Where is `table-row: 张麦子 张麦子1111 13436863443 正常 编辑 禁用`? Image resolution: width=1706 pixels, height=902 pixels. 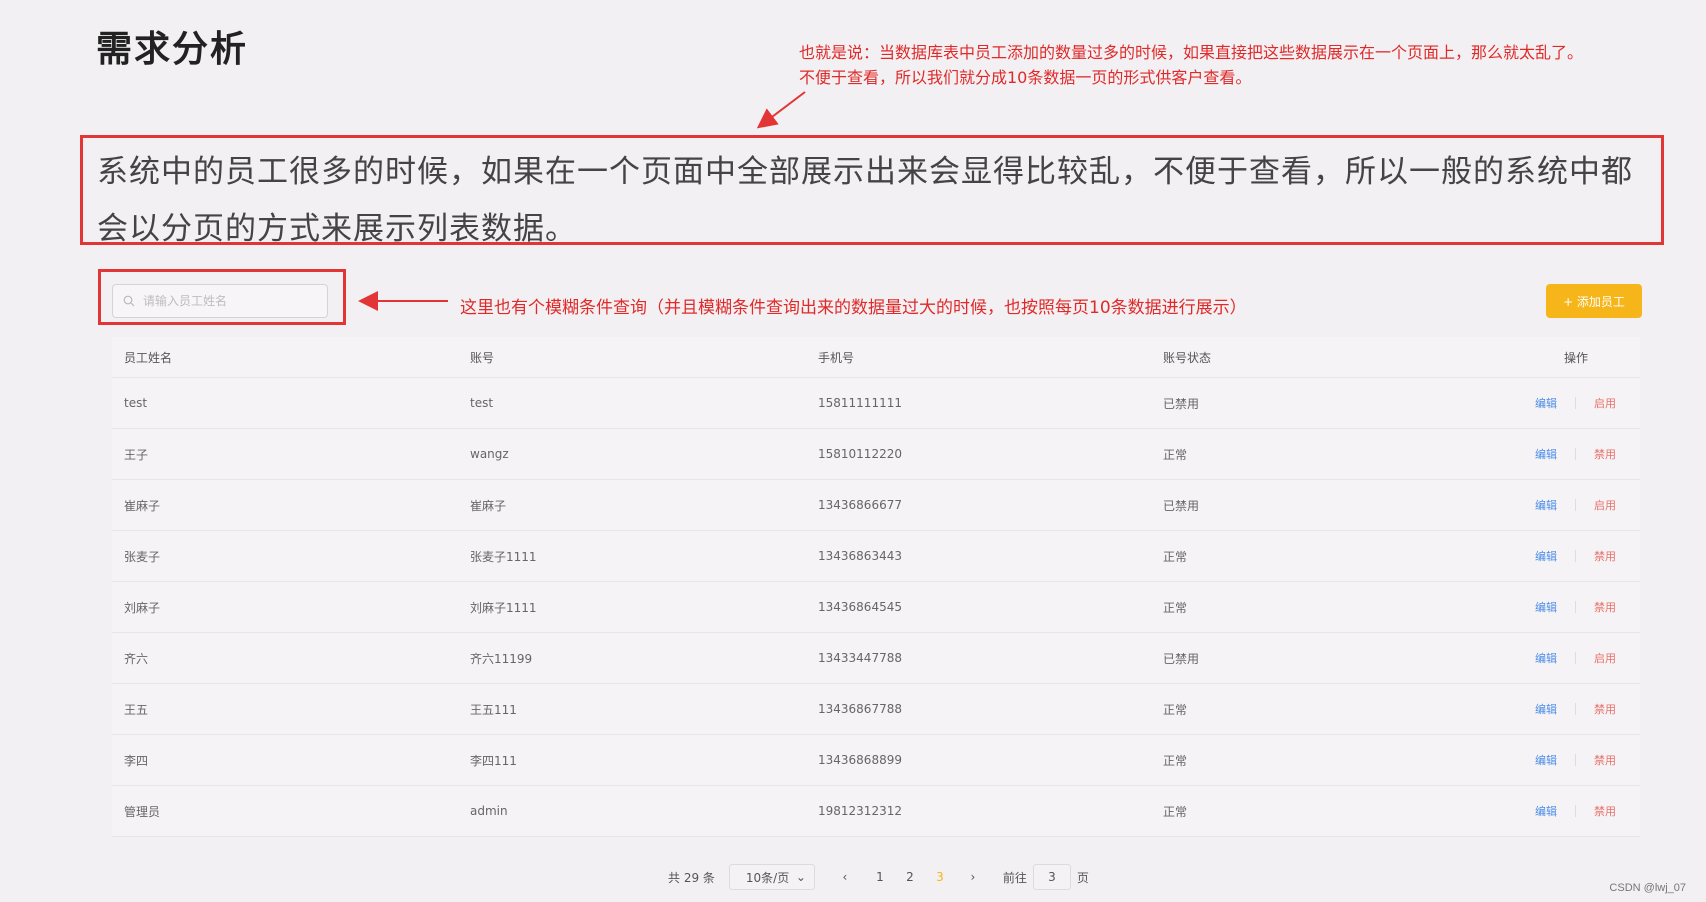
table-row: 张麦子 张麦子1111 13436863443 正常 编辑 禁用 is located at coordinates (876, 556).